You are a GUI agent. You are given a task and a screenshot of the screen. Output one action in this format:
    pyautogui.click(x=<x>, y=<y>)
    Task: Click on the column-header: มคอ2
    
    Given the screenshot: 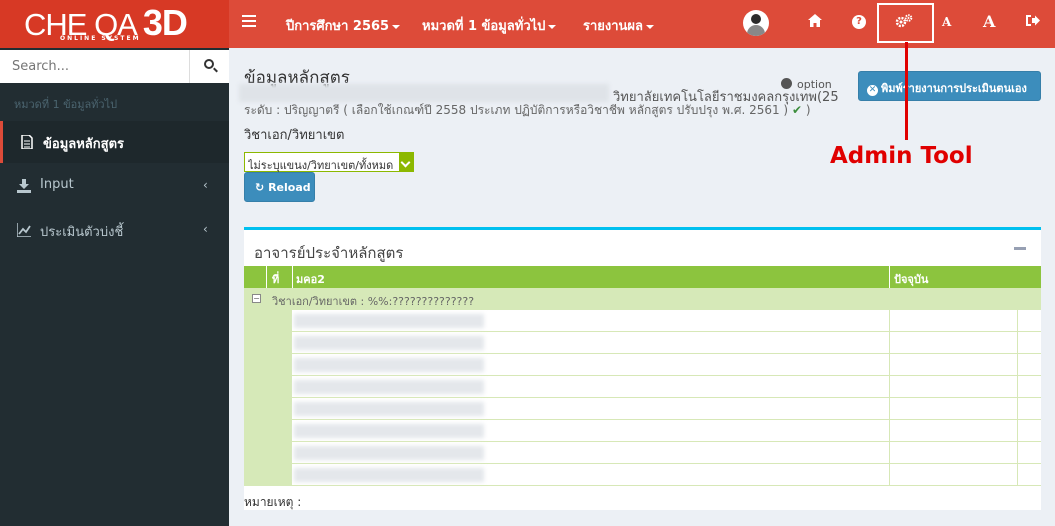 What is the action you would take?
    pyautogui.click(x=310, y=279)
    